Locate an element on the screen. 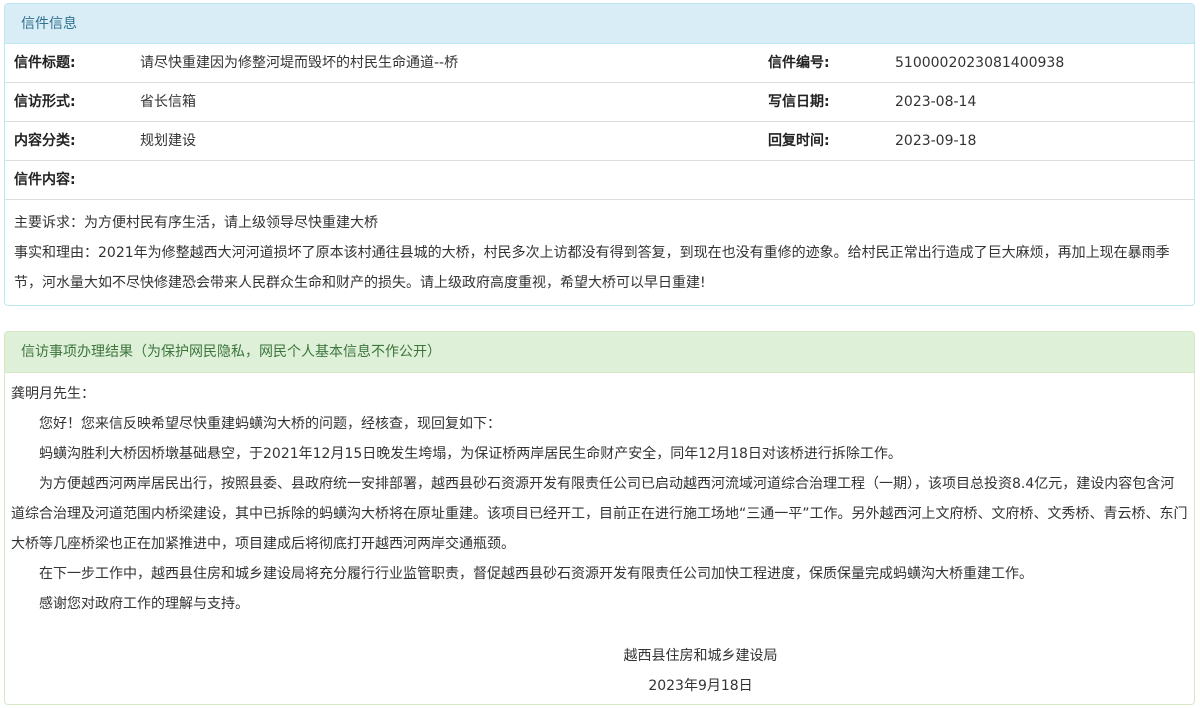 This screenshot has width=1200, height=708. letter-info-heading: 信件信息 is located at coordinates (599, 24).